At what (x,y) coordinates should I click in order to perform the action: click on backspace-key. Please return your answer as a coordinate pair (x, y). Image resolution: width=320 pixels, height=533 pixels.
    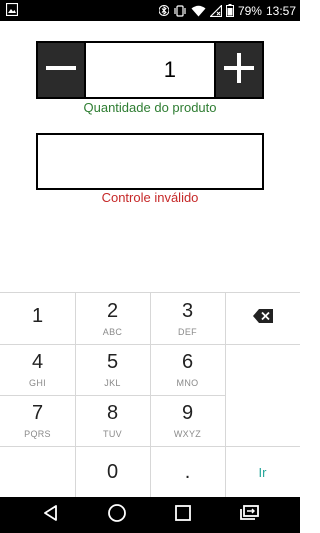
    Looking at the image, I should click on (262, 318).